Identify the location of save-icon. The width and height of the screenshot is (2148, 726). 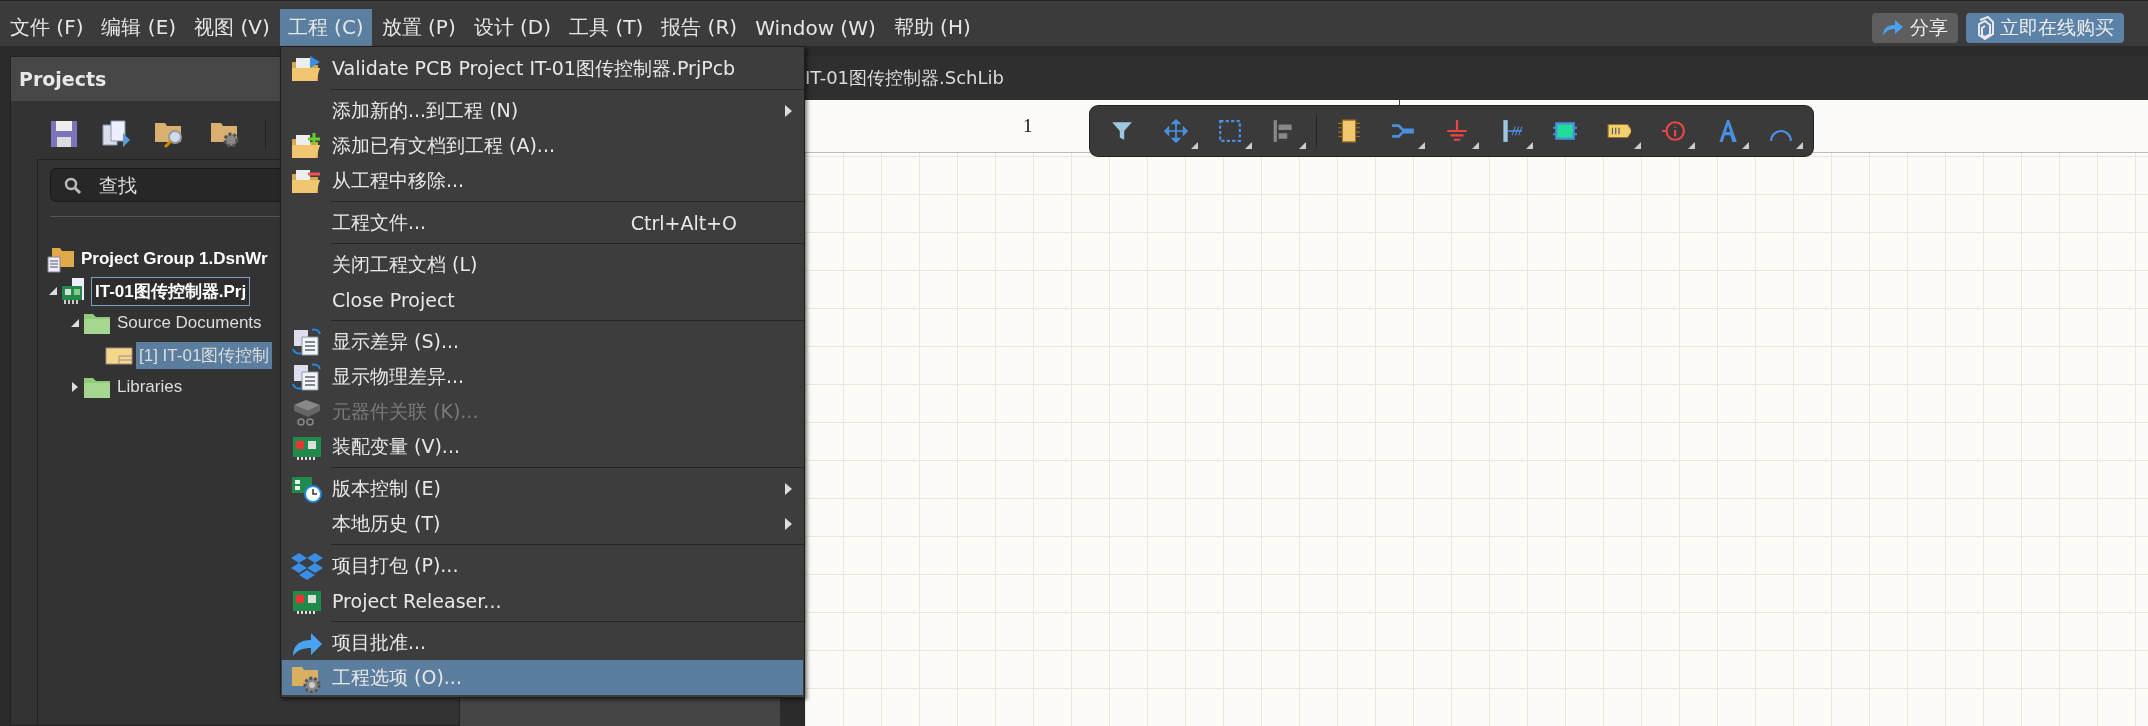
(64, 134).